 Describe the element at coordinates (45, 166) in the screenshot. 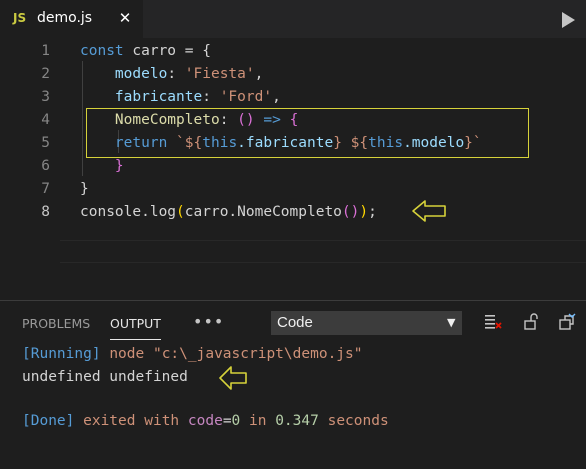

I see `line-number: 6` at that location.